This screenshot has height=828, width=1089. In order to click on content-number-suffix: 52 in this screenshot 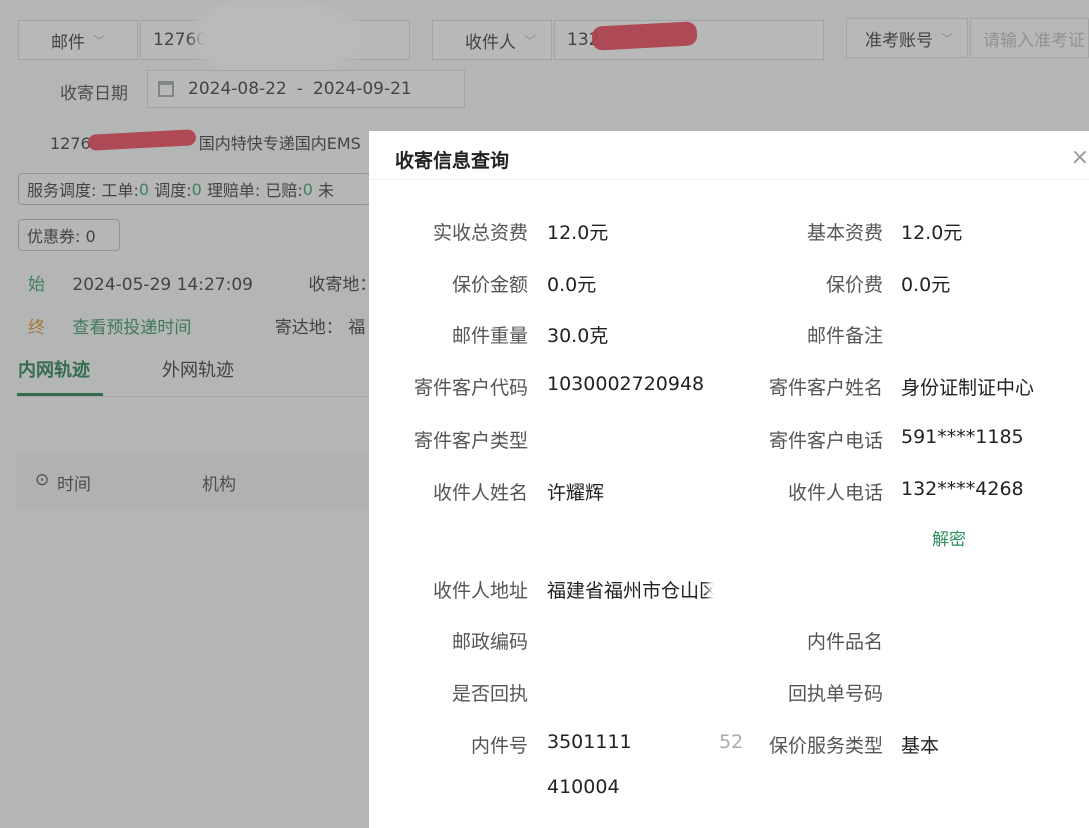, I will do `click(731, 742)`.